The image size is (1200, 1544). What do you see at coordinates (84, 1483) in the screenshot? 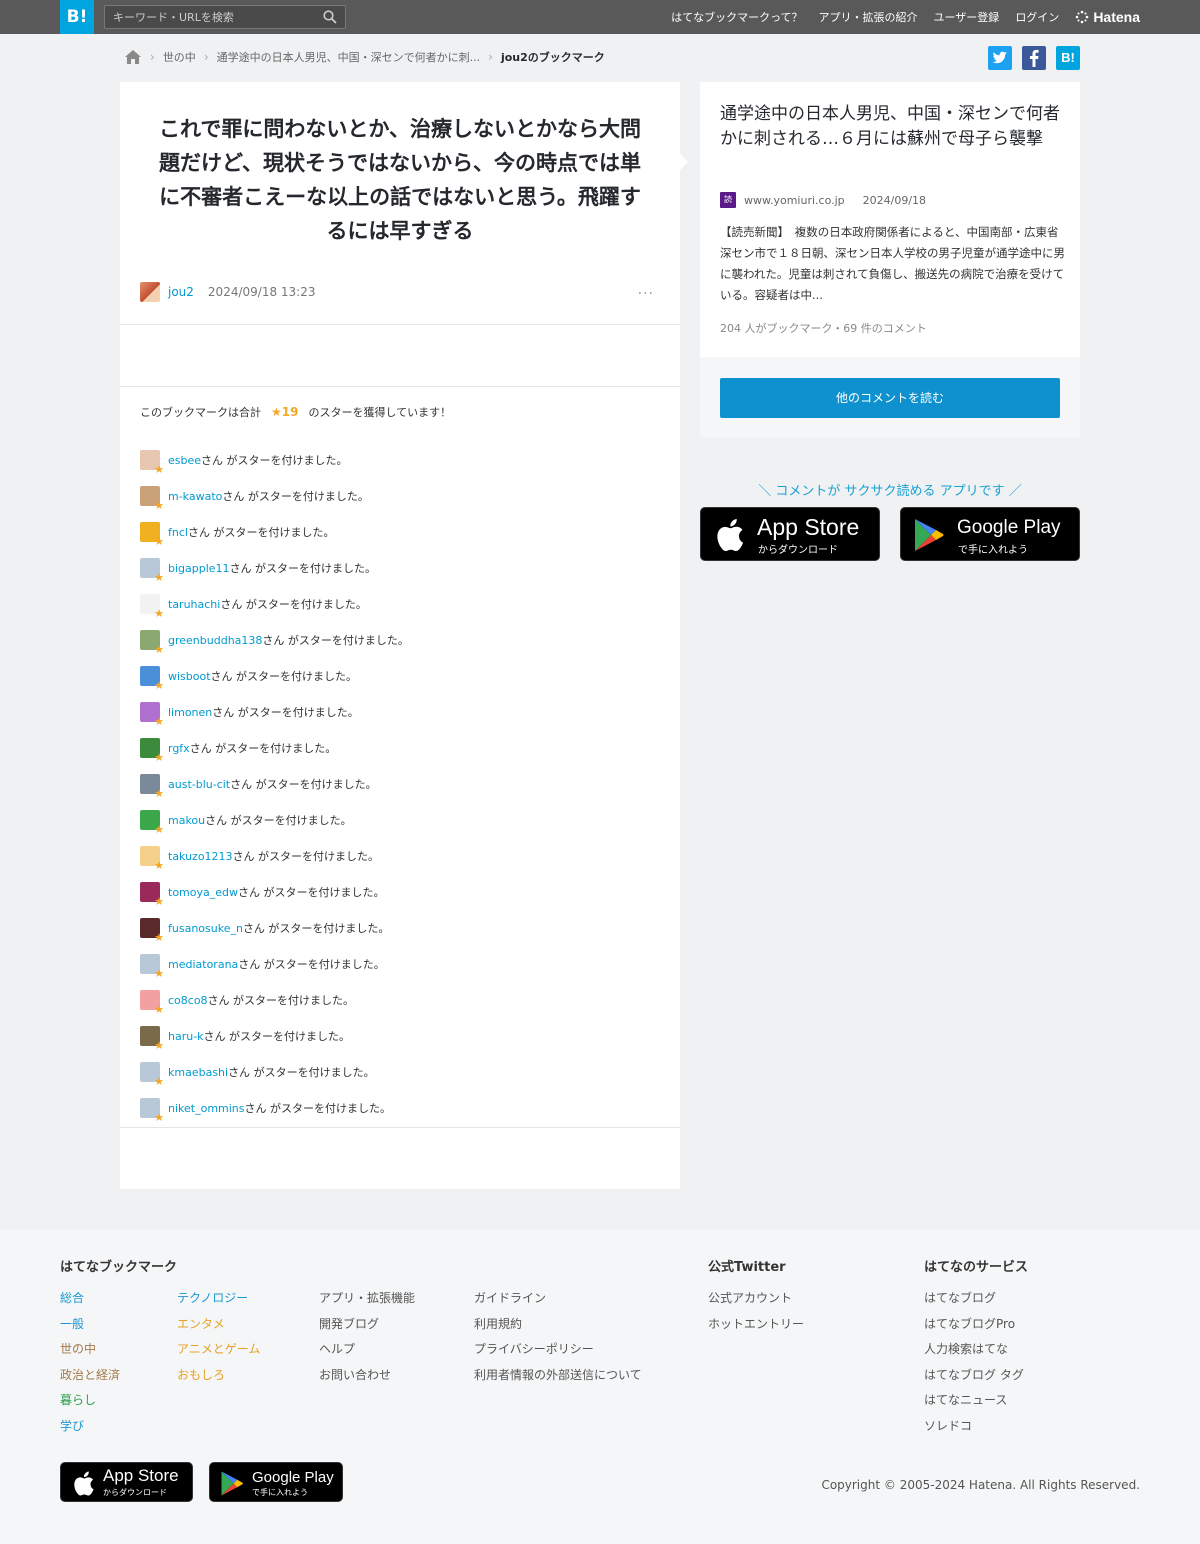
I see `apple-icon` at bounding box center [84, 1483].